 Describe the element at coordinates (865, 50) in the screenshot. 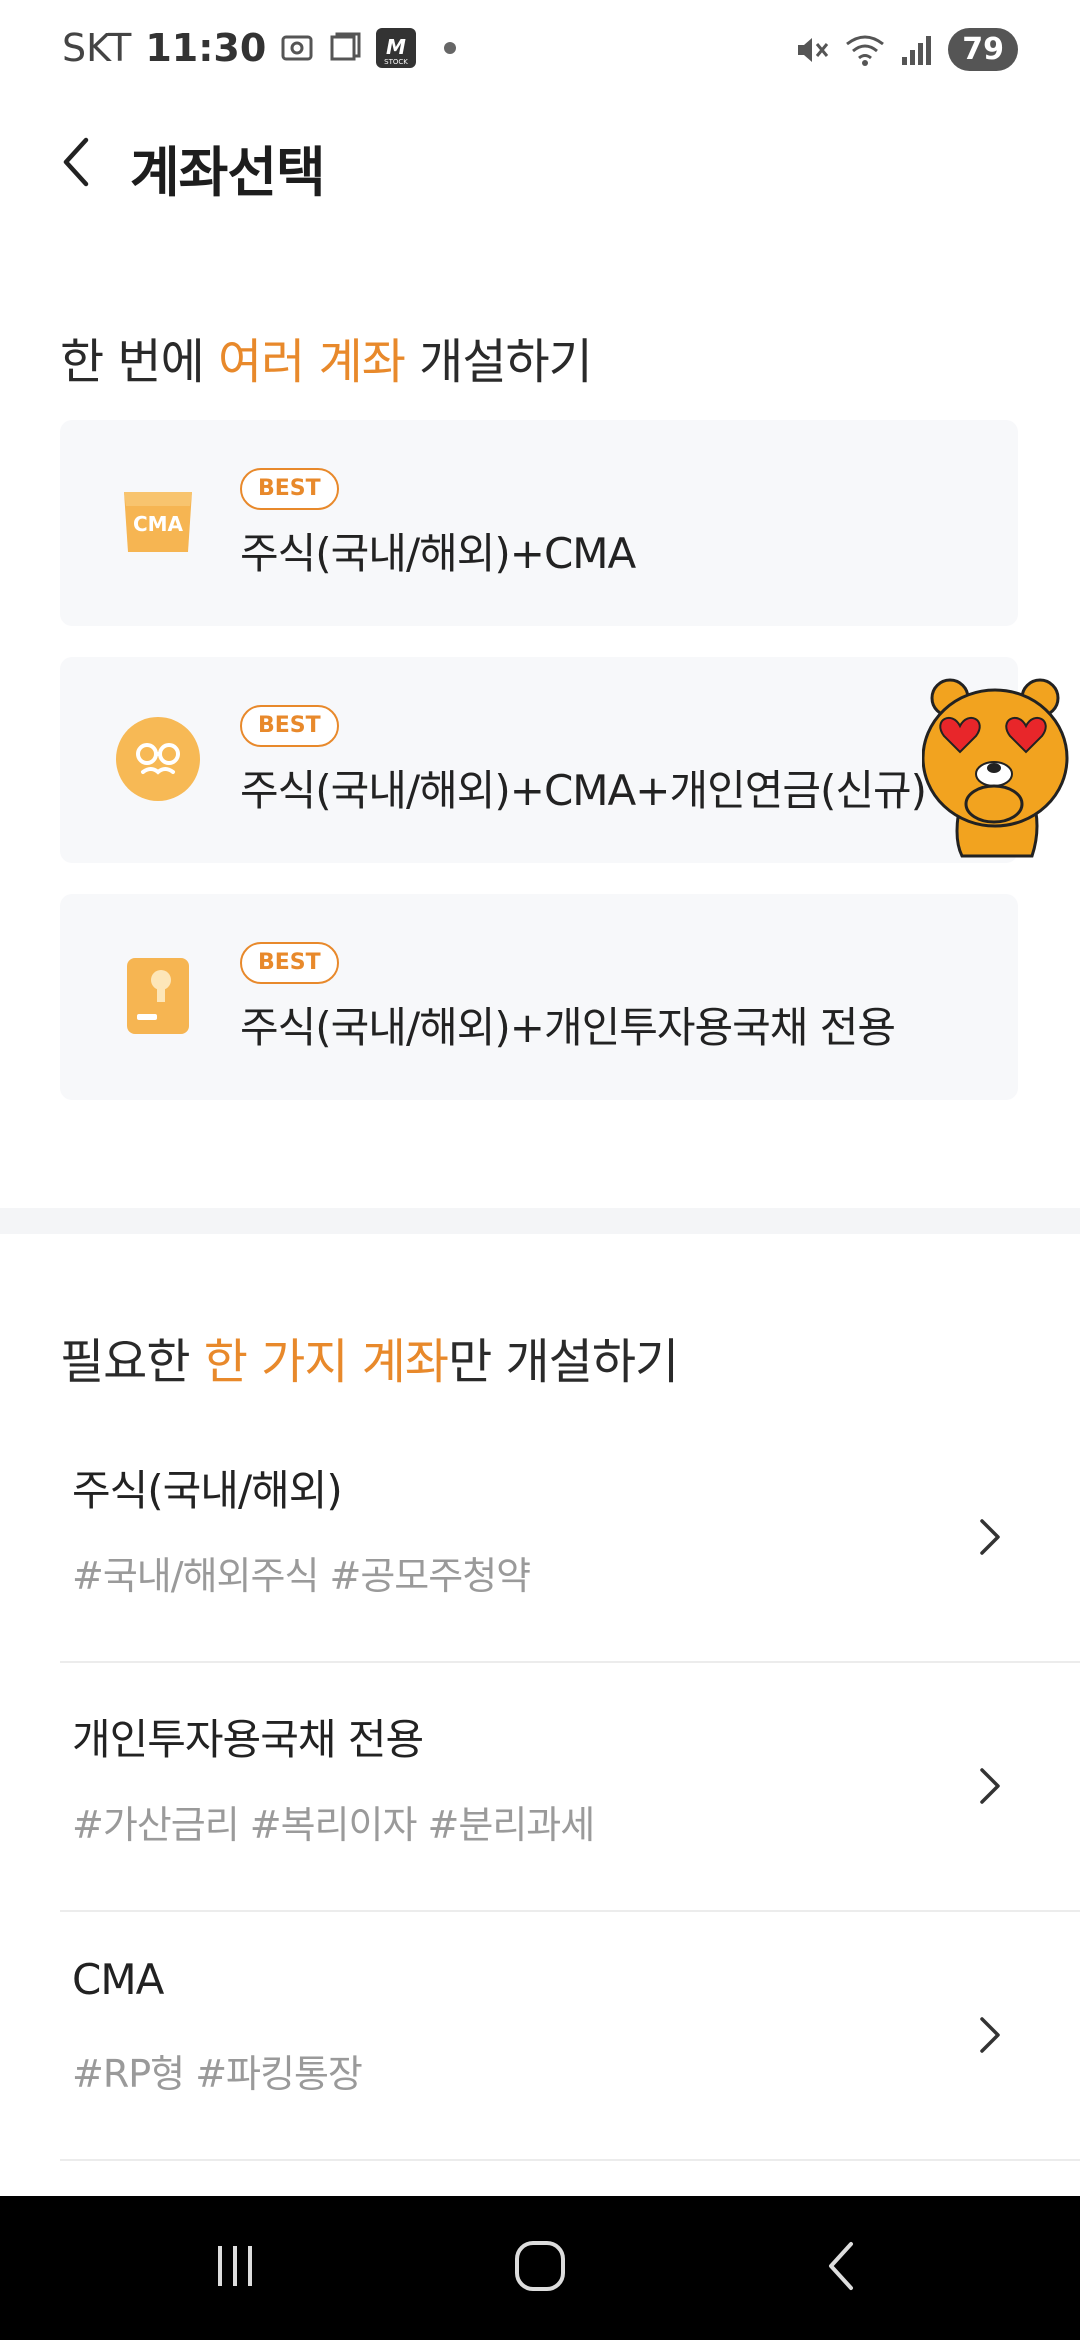

I see `wifi-icon` at that location.